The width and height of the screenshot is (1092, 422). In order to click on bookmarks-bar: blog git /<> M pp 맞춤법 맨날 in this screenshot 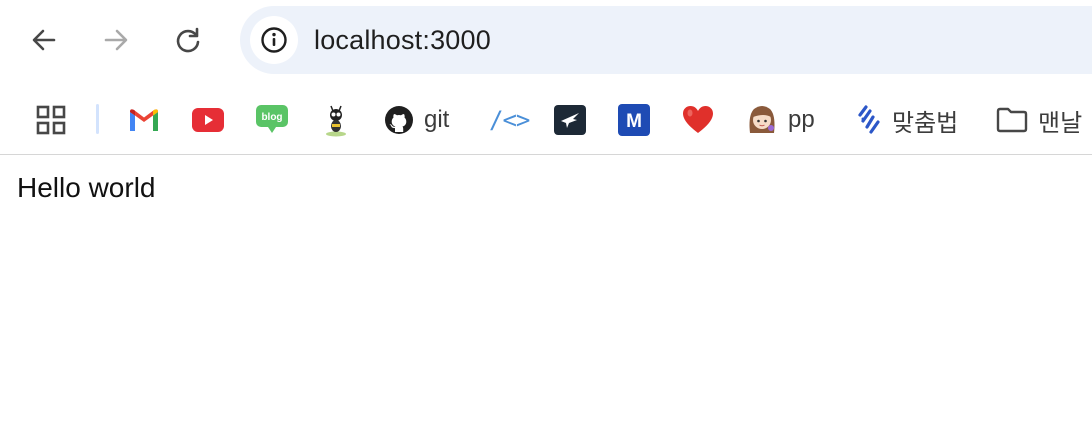, I will do `click(546, 120)`.